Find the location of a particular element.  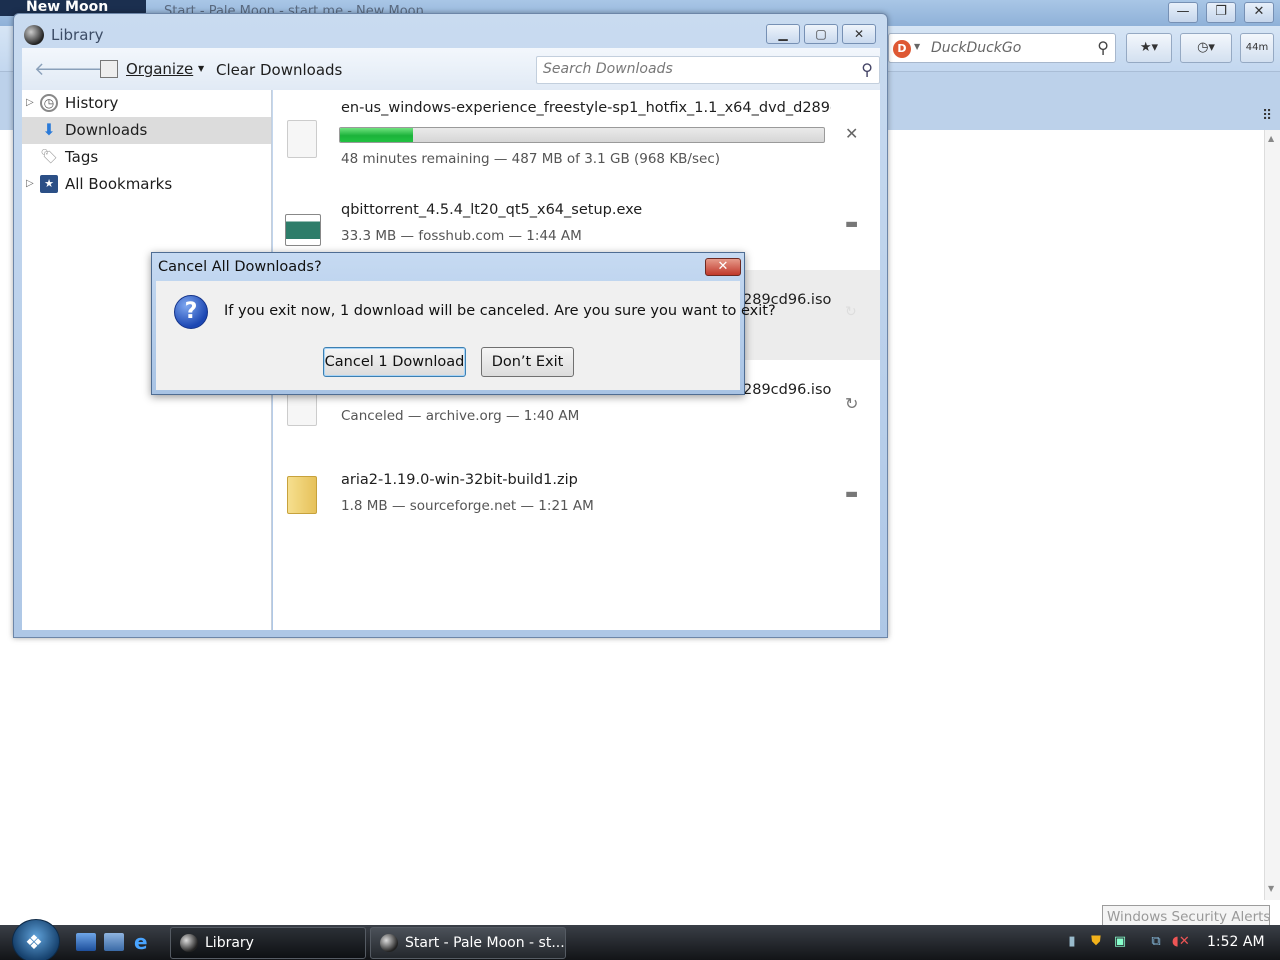

history-button: ◷▾ is located at coordinates (1206, 48).